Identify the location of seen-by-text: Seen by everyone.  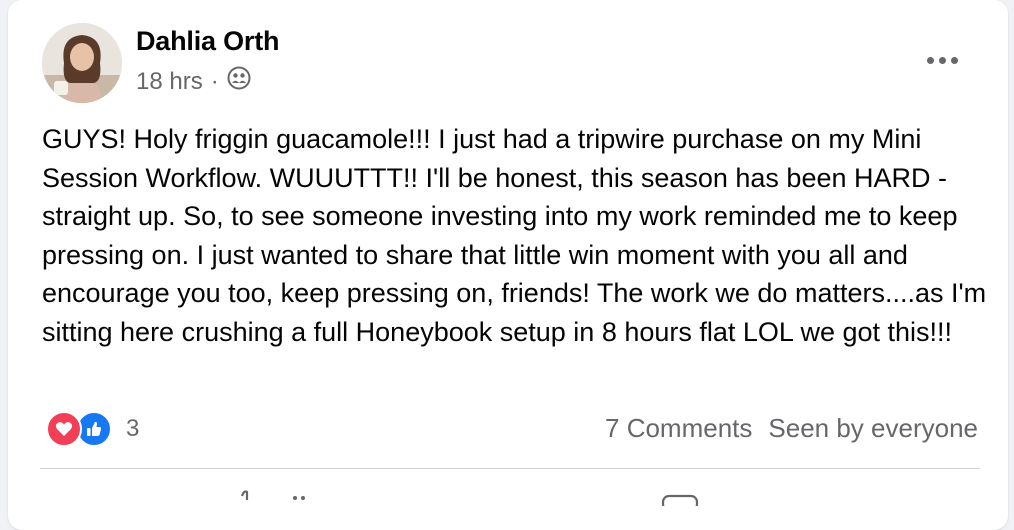
(873, 428).